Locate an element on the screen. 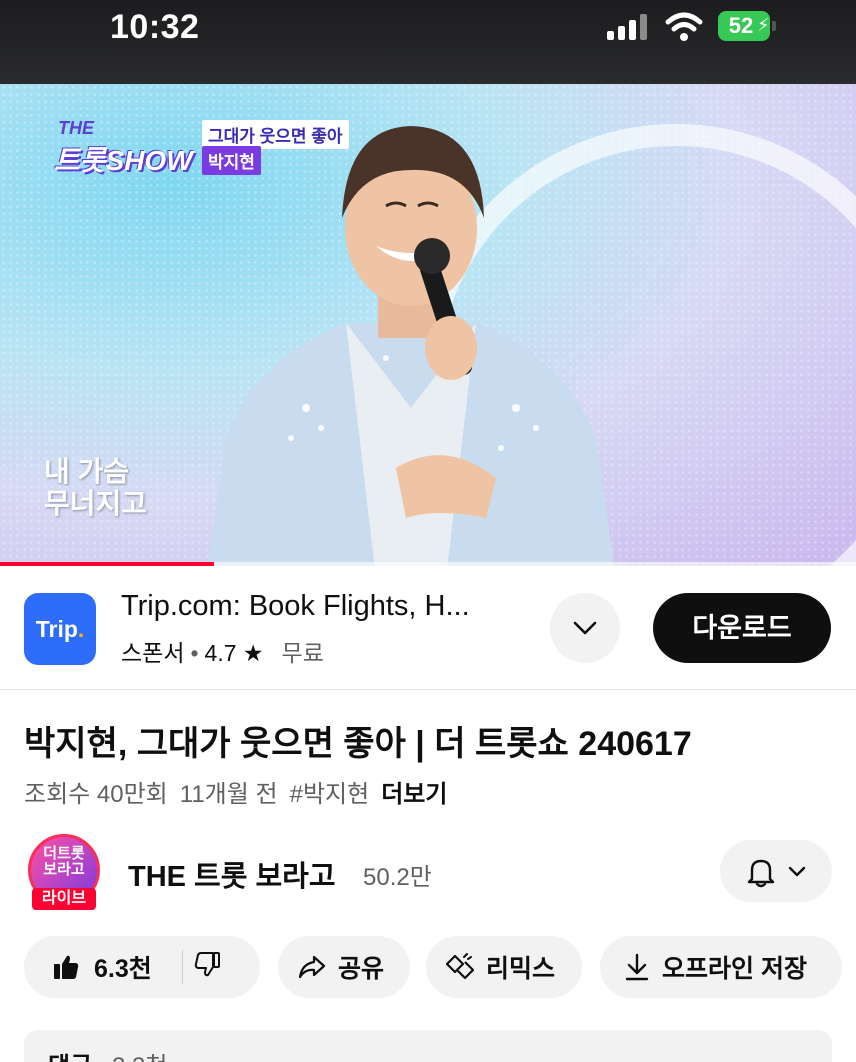 The image size is (856, 1062). avatar-text: 더트롯 보라고 is located at coordinates (64, 861).